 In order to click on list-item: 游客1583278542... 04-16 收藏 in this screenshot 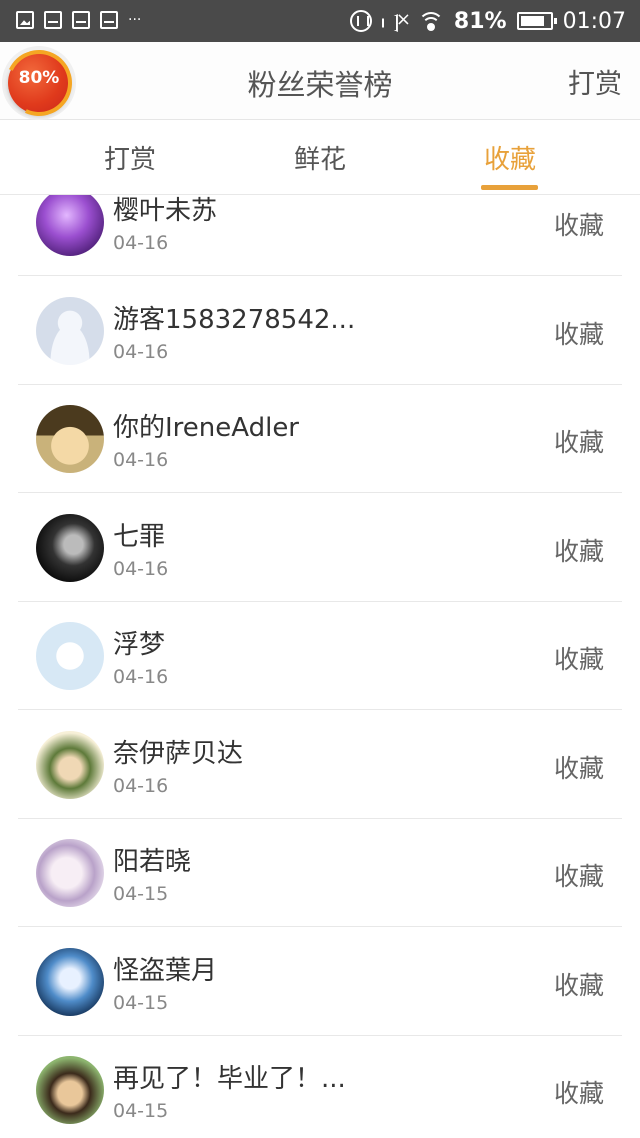, I will do `click(320, 331)`.